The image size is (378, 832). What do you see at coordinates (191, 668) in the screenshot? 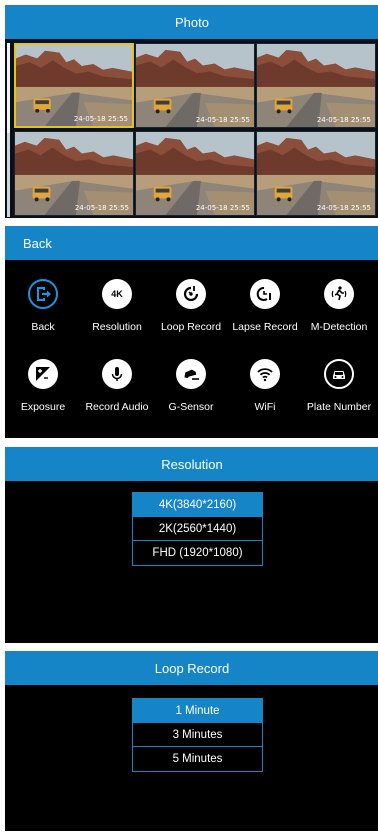
I see `loop-record-title: Loop Record` at bounding box center [191, 668].